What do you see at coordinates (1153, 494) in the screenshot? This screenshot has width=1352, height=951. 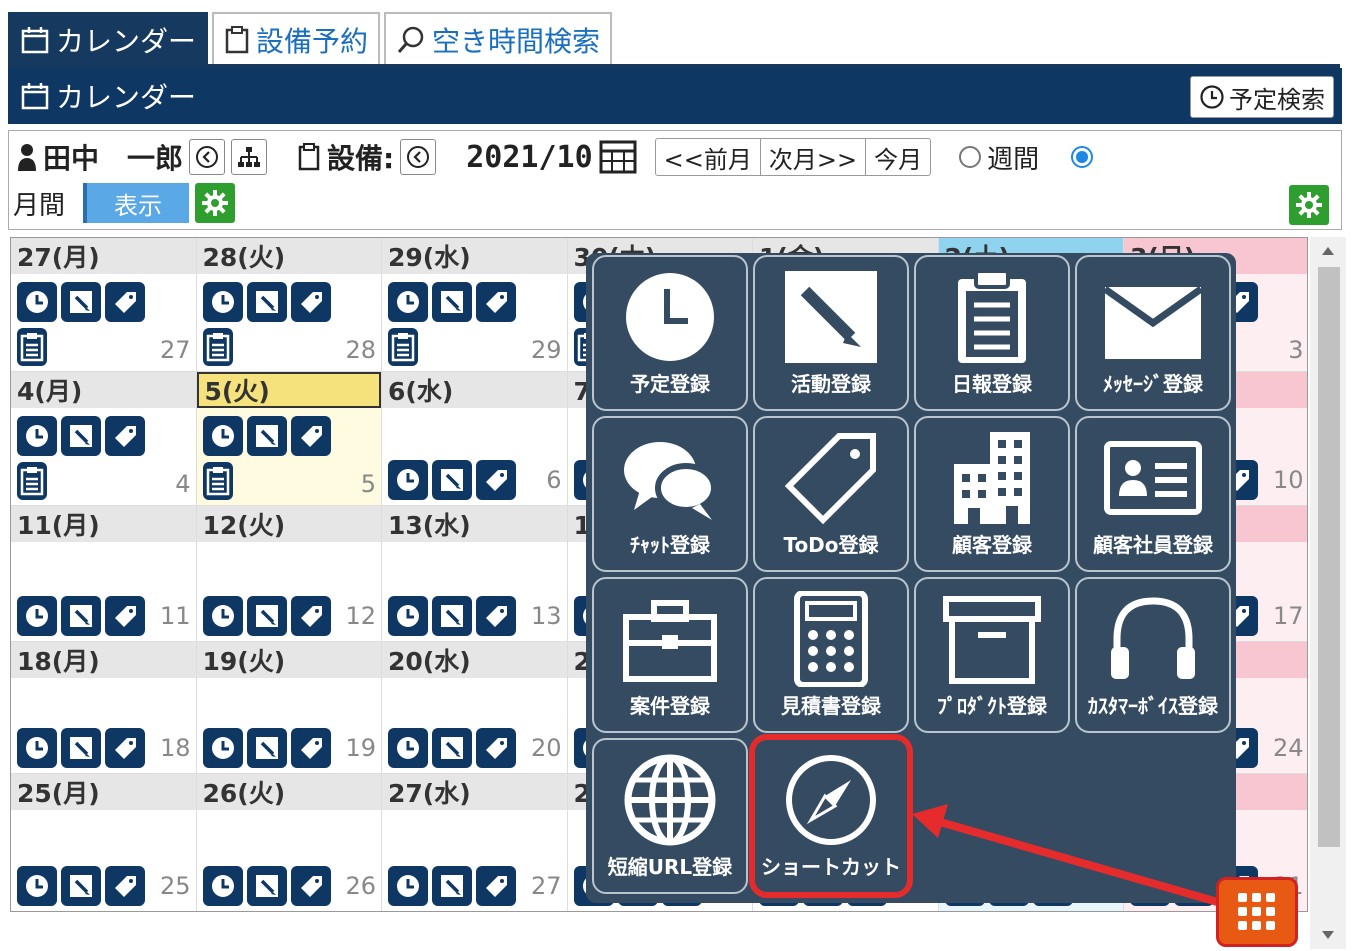 I see `menu-tile: 顧客社員登録` at bounding box center [1153, 494].